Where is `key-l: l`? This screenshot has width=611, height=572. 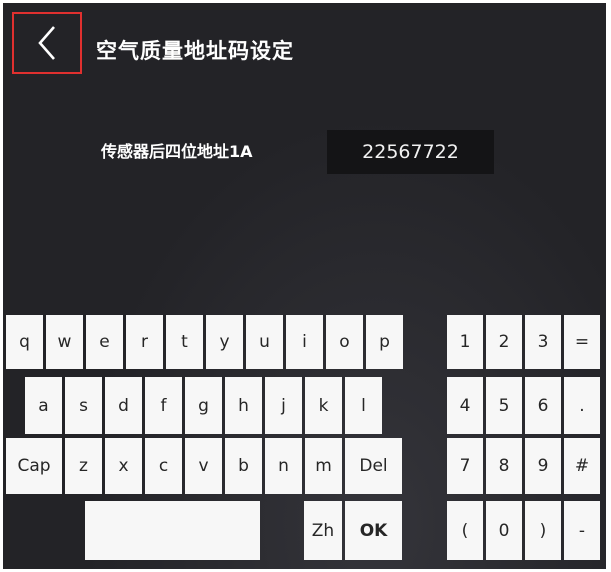
key-l: l is located at coordinates (363, 405).